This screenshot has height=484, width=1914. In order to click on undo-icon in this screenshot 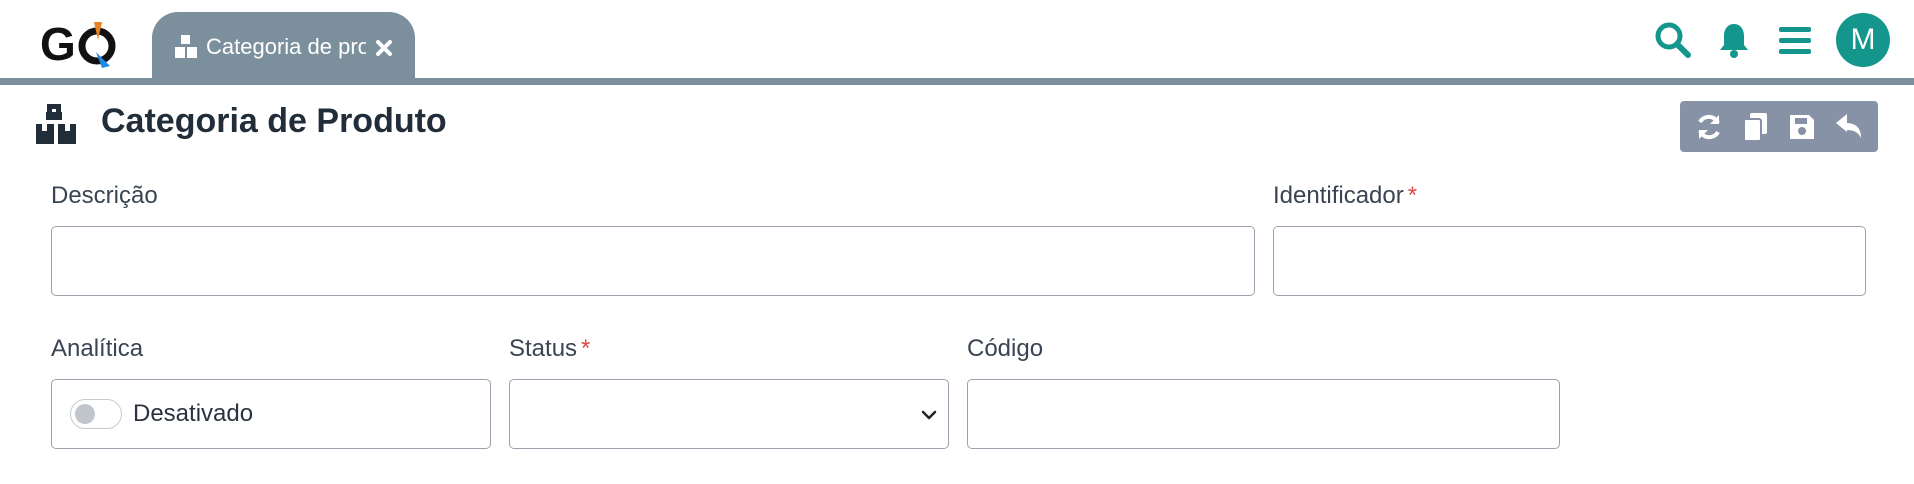, I will do `click(1849, 127)`.